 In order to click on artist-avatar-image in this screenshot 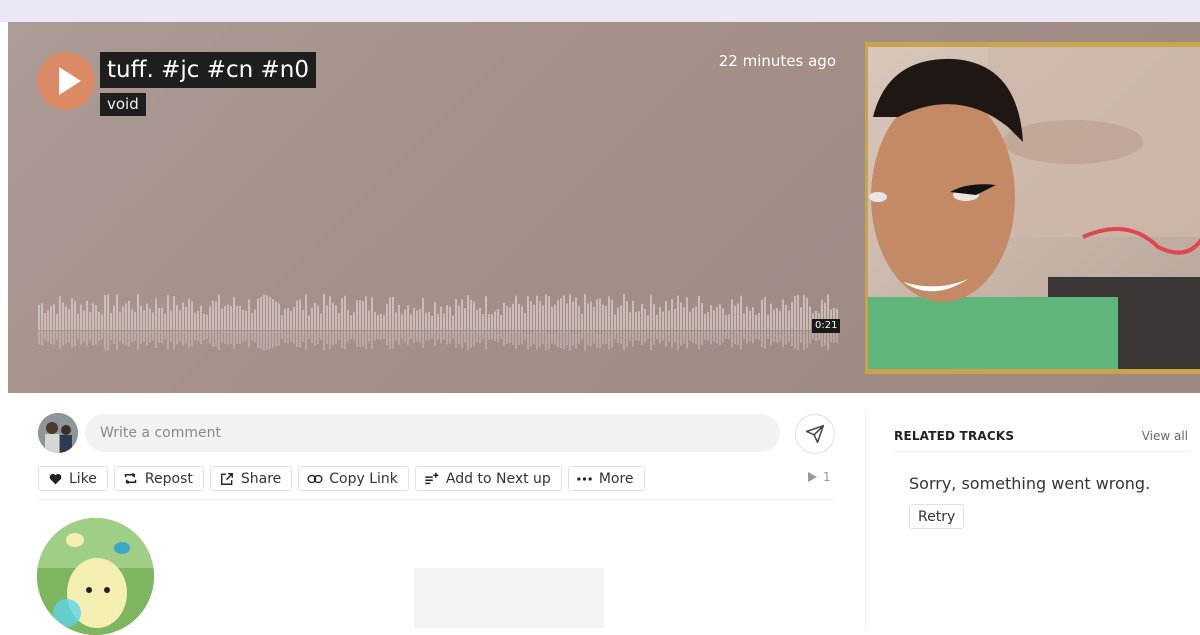, I will do `click(95, 576)`.